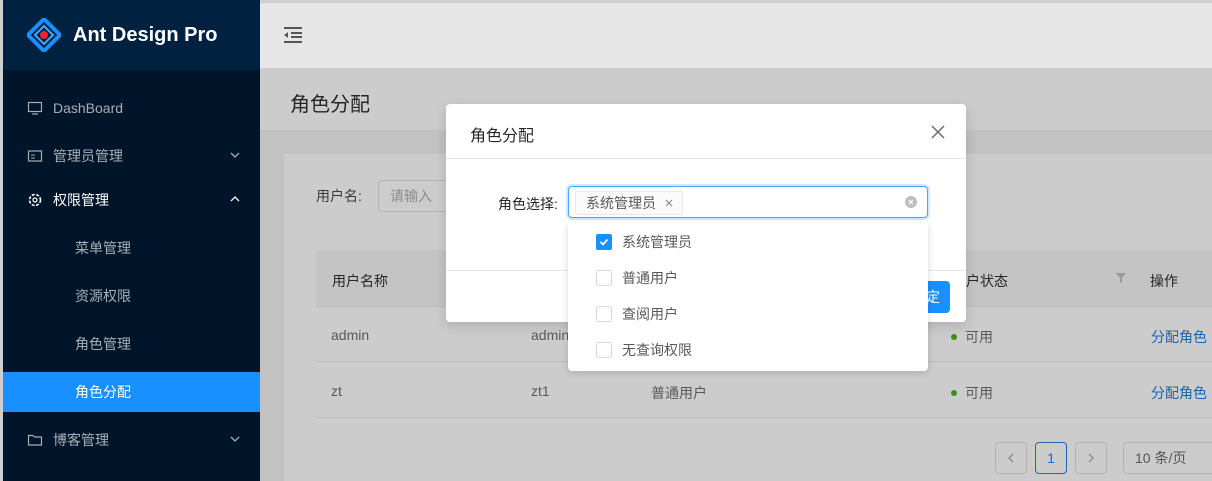  I want to click on column-header-actions: 操作, so click(1164, 281).